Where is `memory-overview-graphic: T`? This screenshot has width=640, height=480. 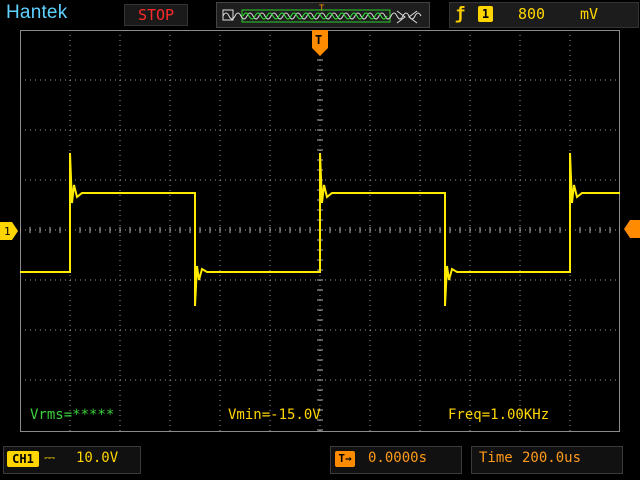
memory-overview-graphic: T is located at coordinates (322, 14).